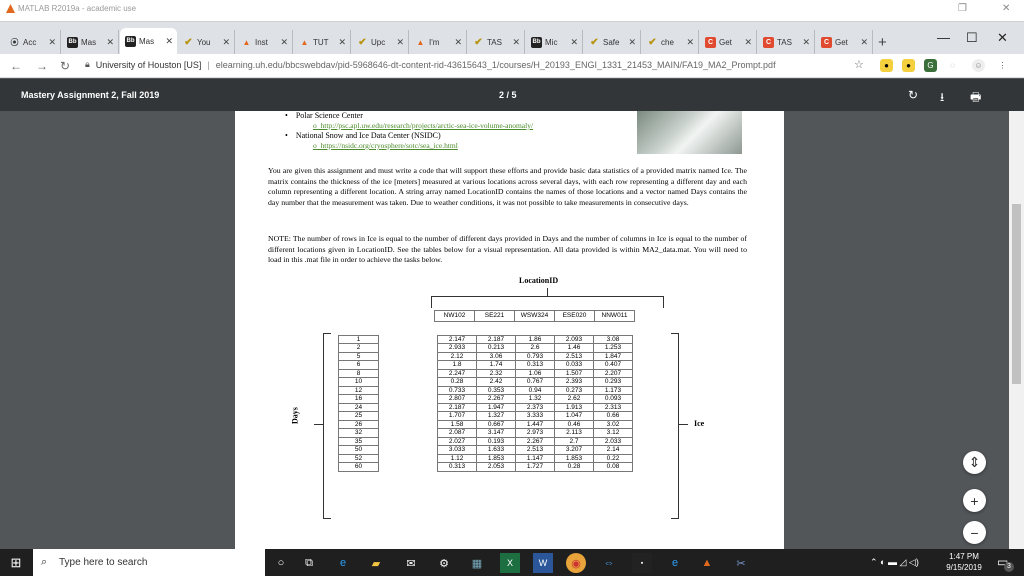  I want to click on tab-13: C TAS ✕, so click(786, 42).